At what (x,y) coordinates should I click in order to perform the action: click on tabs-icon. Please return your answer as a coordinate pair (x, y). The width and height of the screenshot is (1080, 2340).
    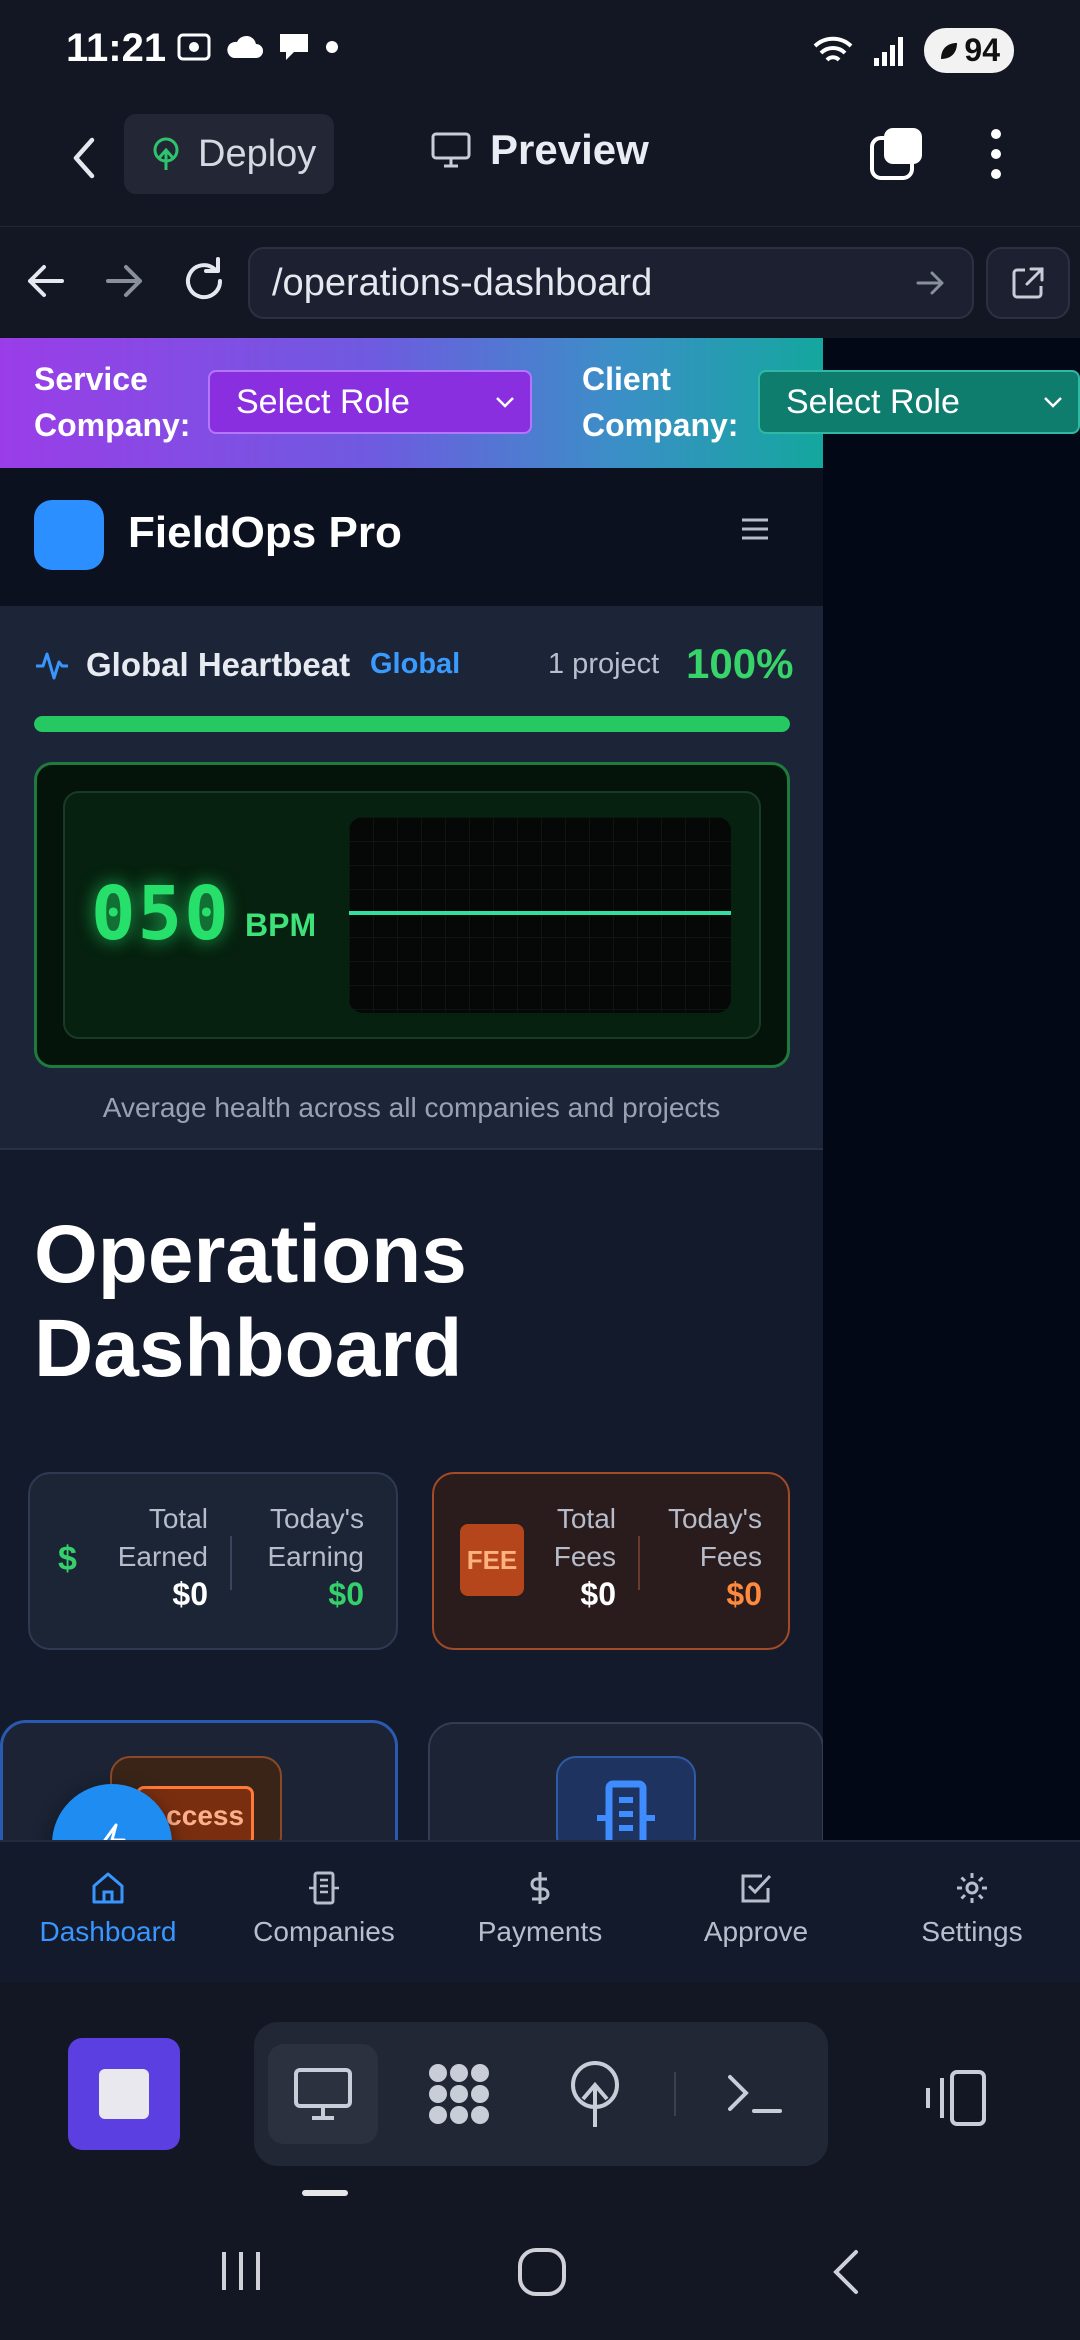
    Looking at the image, I should click on (896, 154).